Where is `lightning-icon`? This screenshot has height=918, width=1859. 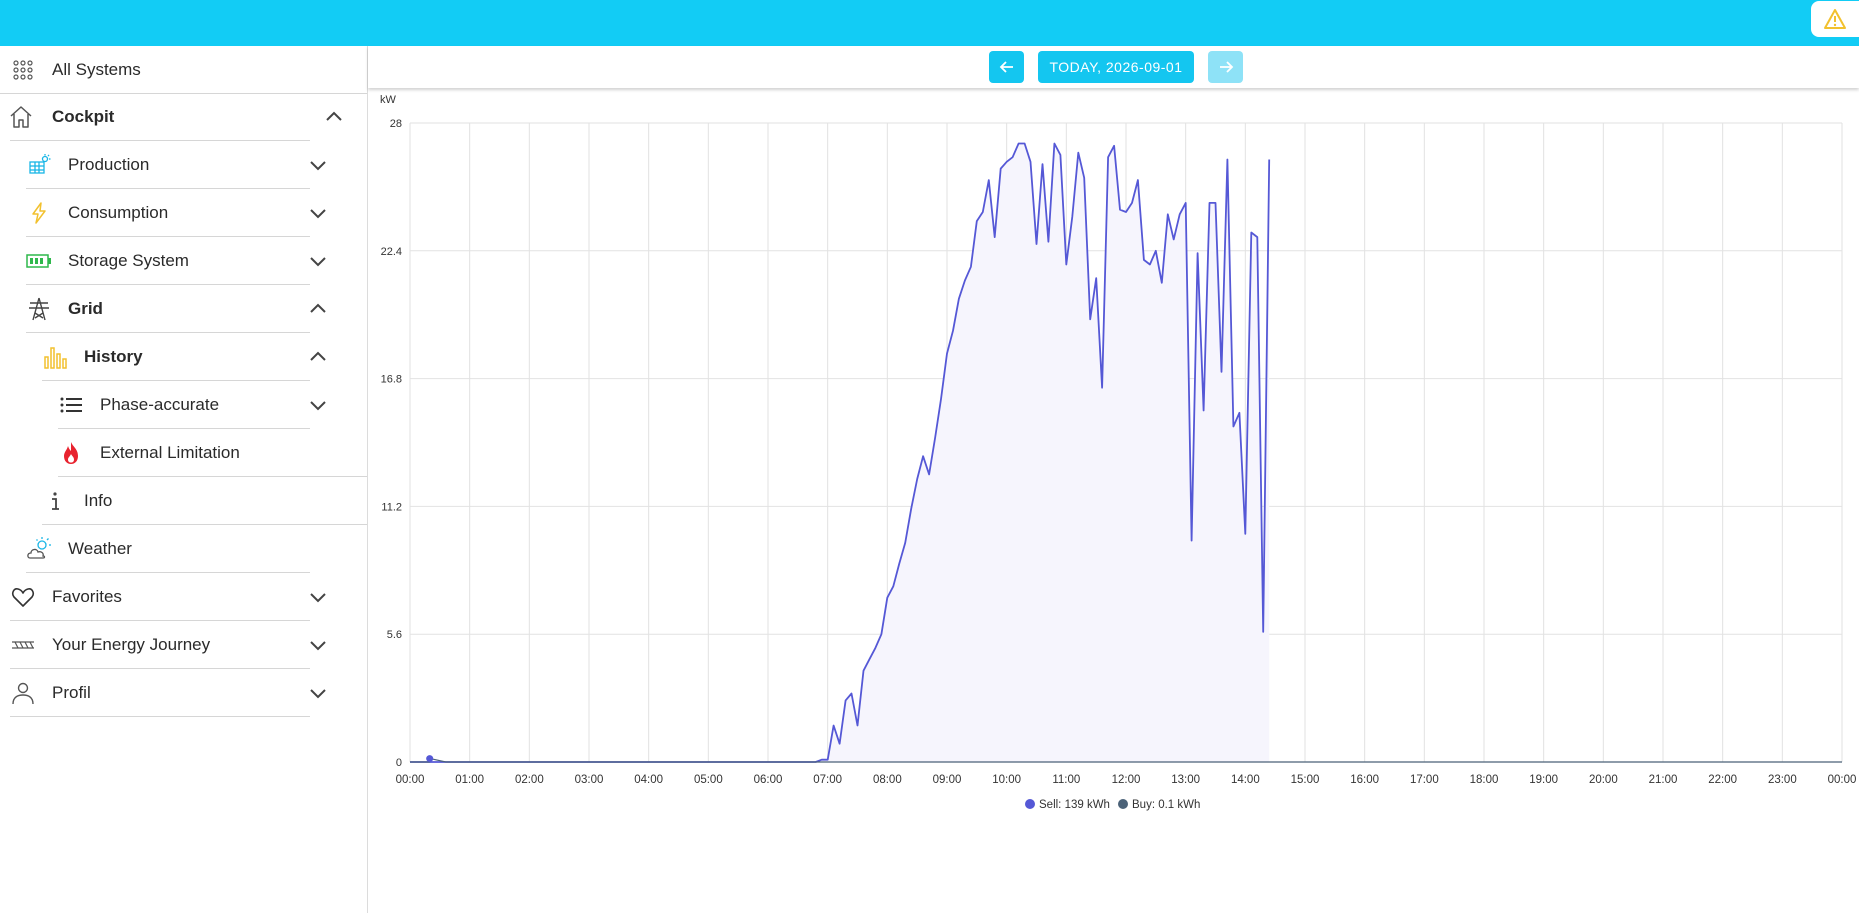
lightning-icon is located at coordinates (39, 213).